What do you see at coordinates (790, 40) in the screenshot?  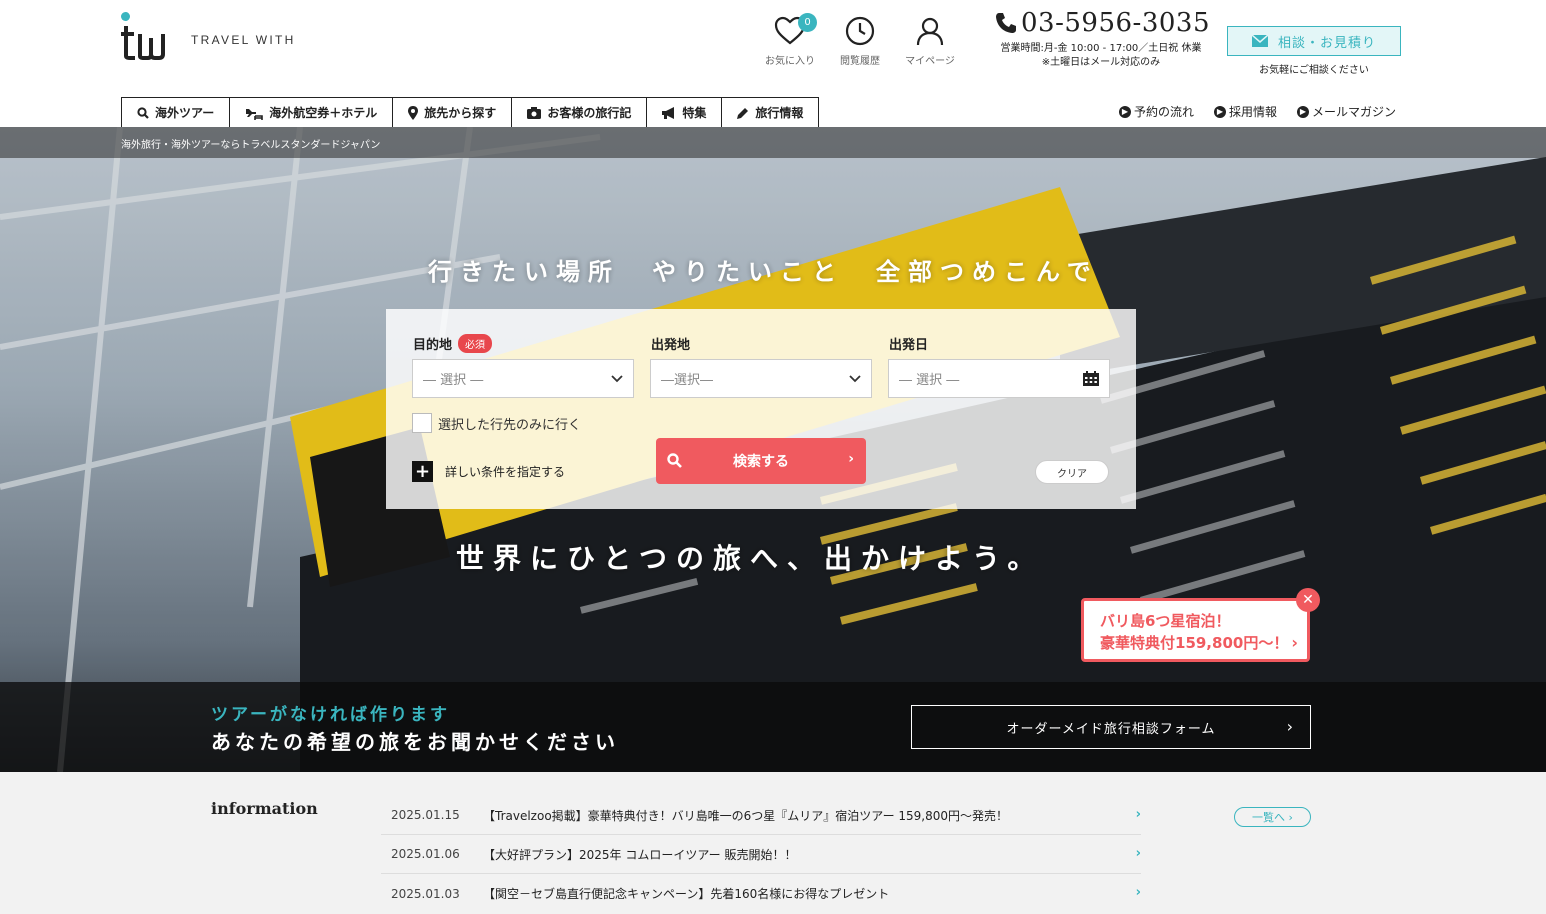 I see `favorites-link: 0 お気に入り` at bounding box center [790, 40].